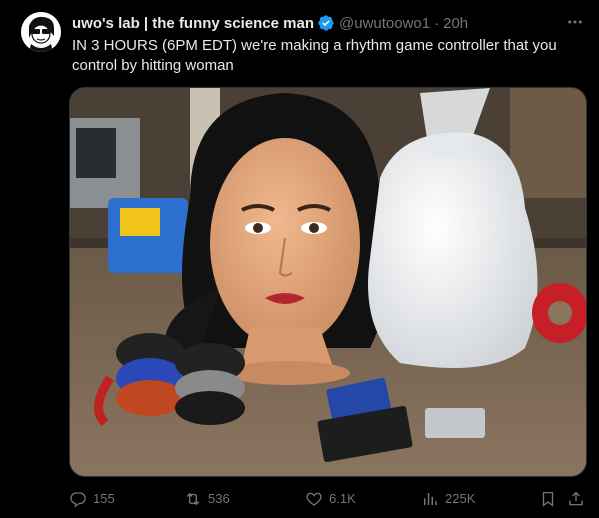  Describe the element at coordinates (92, 499) in the screenshot. I see `reply-button: 155` at that location.